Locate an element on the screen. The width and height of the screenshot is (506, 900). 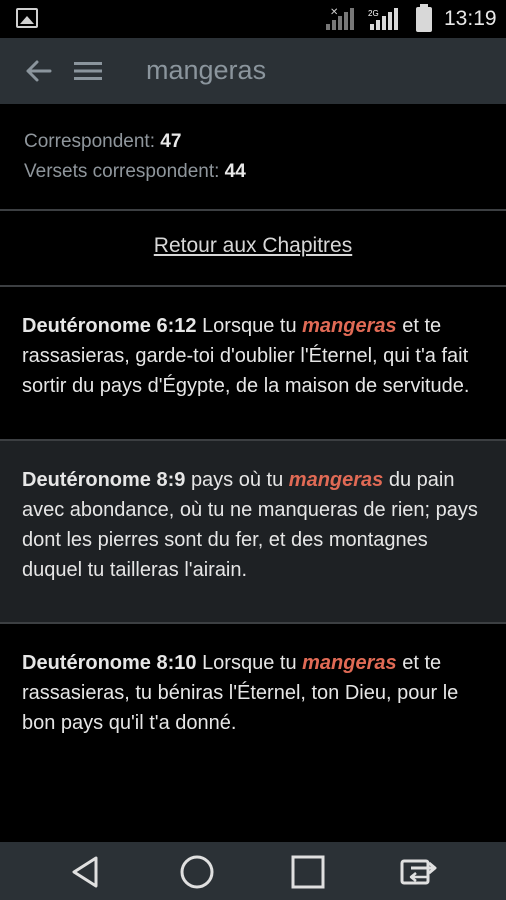
search-title: mangeras is located at coordinates (206, 70).